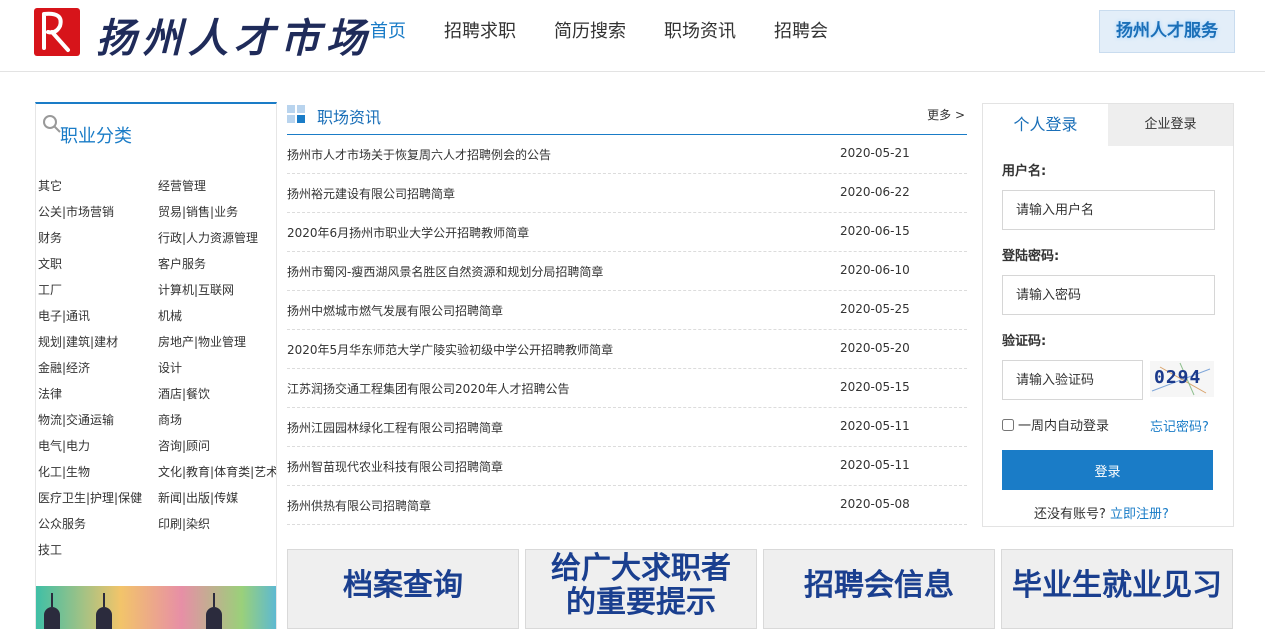 The width and height of the screenshot is (1265, 629). I want to click on remember-me: 一周内自动登录, so click(1055, 424).